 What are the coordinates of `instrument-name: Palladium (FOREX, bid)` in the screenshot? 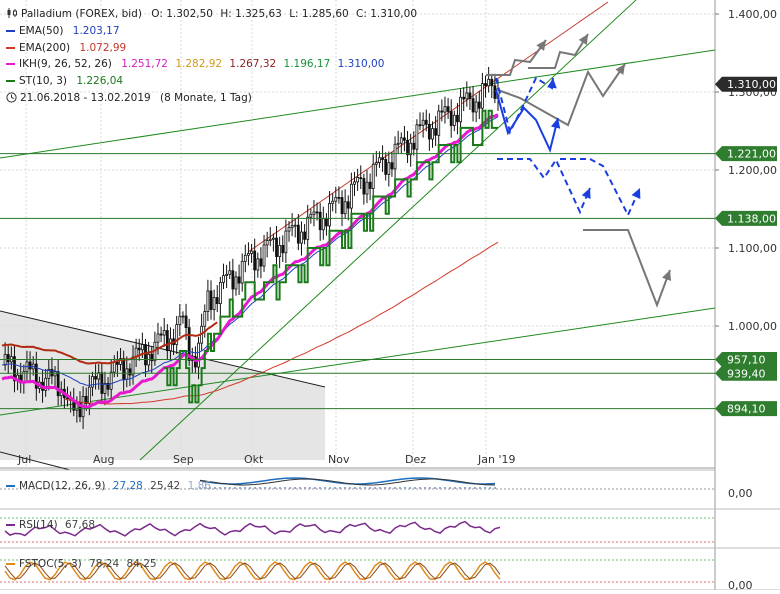 It's located at (81, 14).